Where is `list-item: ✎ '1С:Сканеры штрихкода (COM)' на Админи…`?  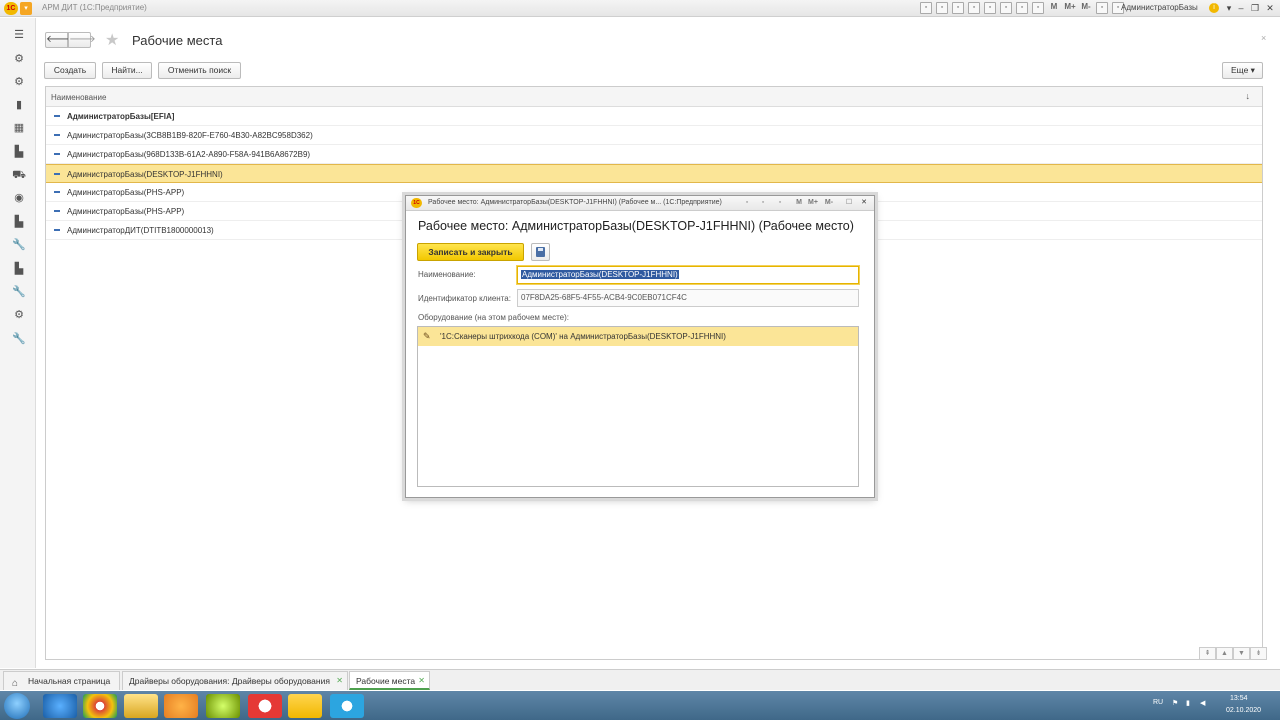
list-item: ✎ '1С:Сканеры штрихкода (COM)' на Админи… is located at coordinates (638, 336).